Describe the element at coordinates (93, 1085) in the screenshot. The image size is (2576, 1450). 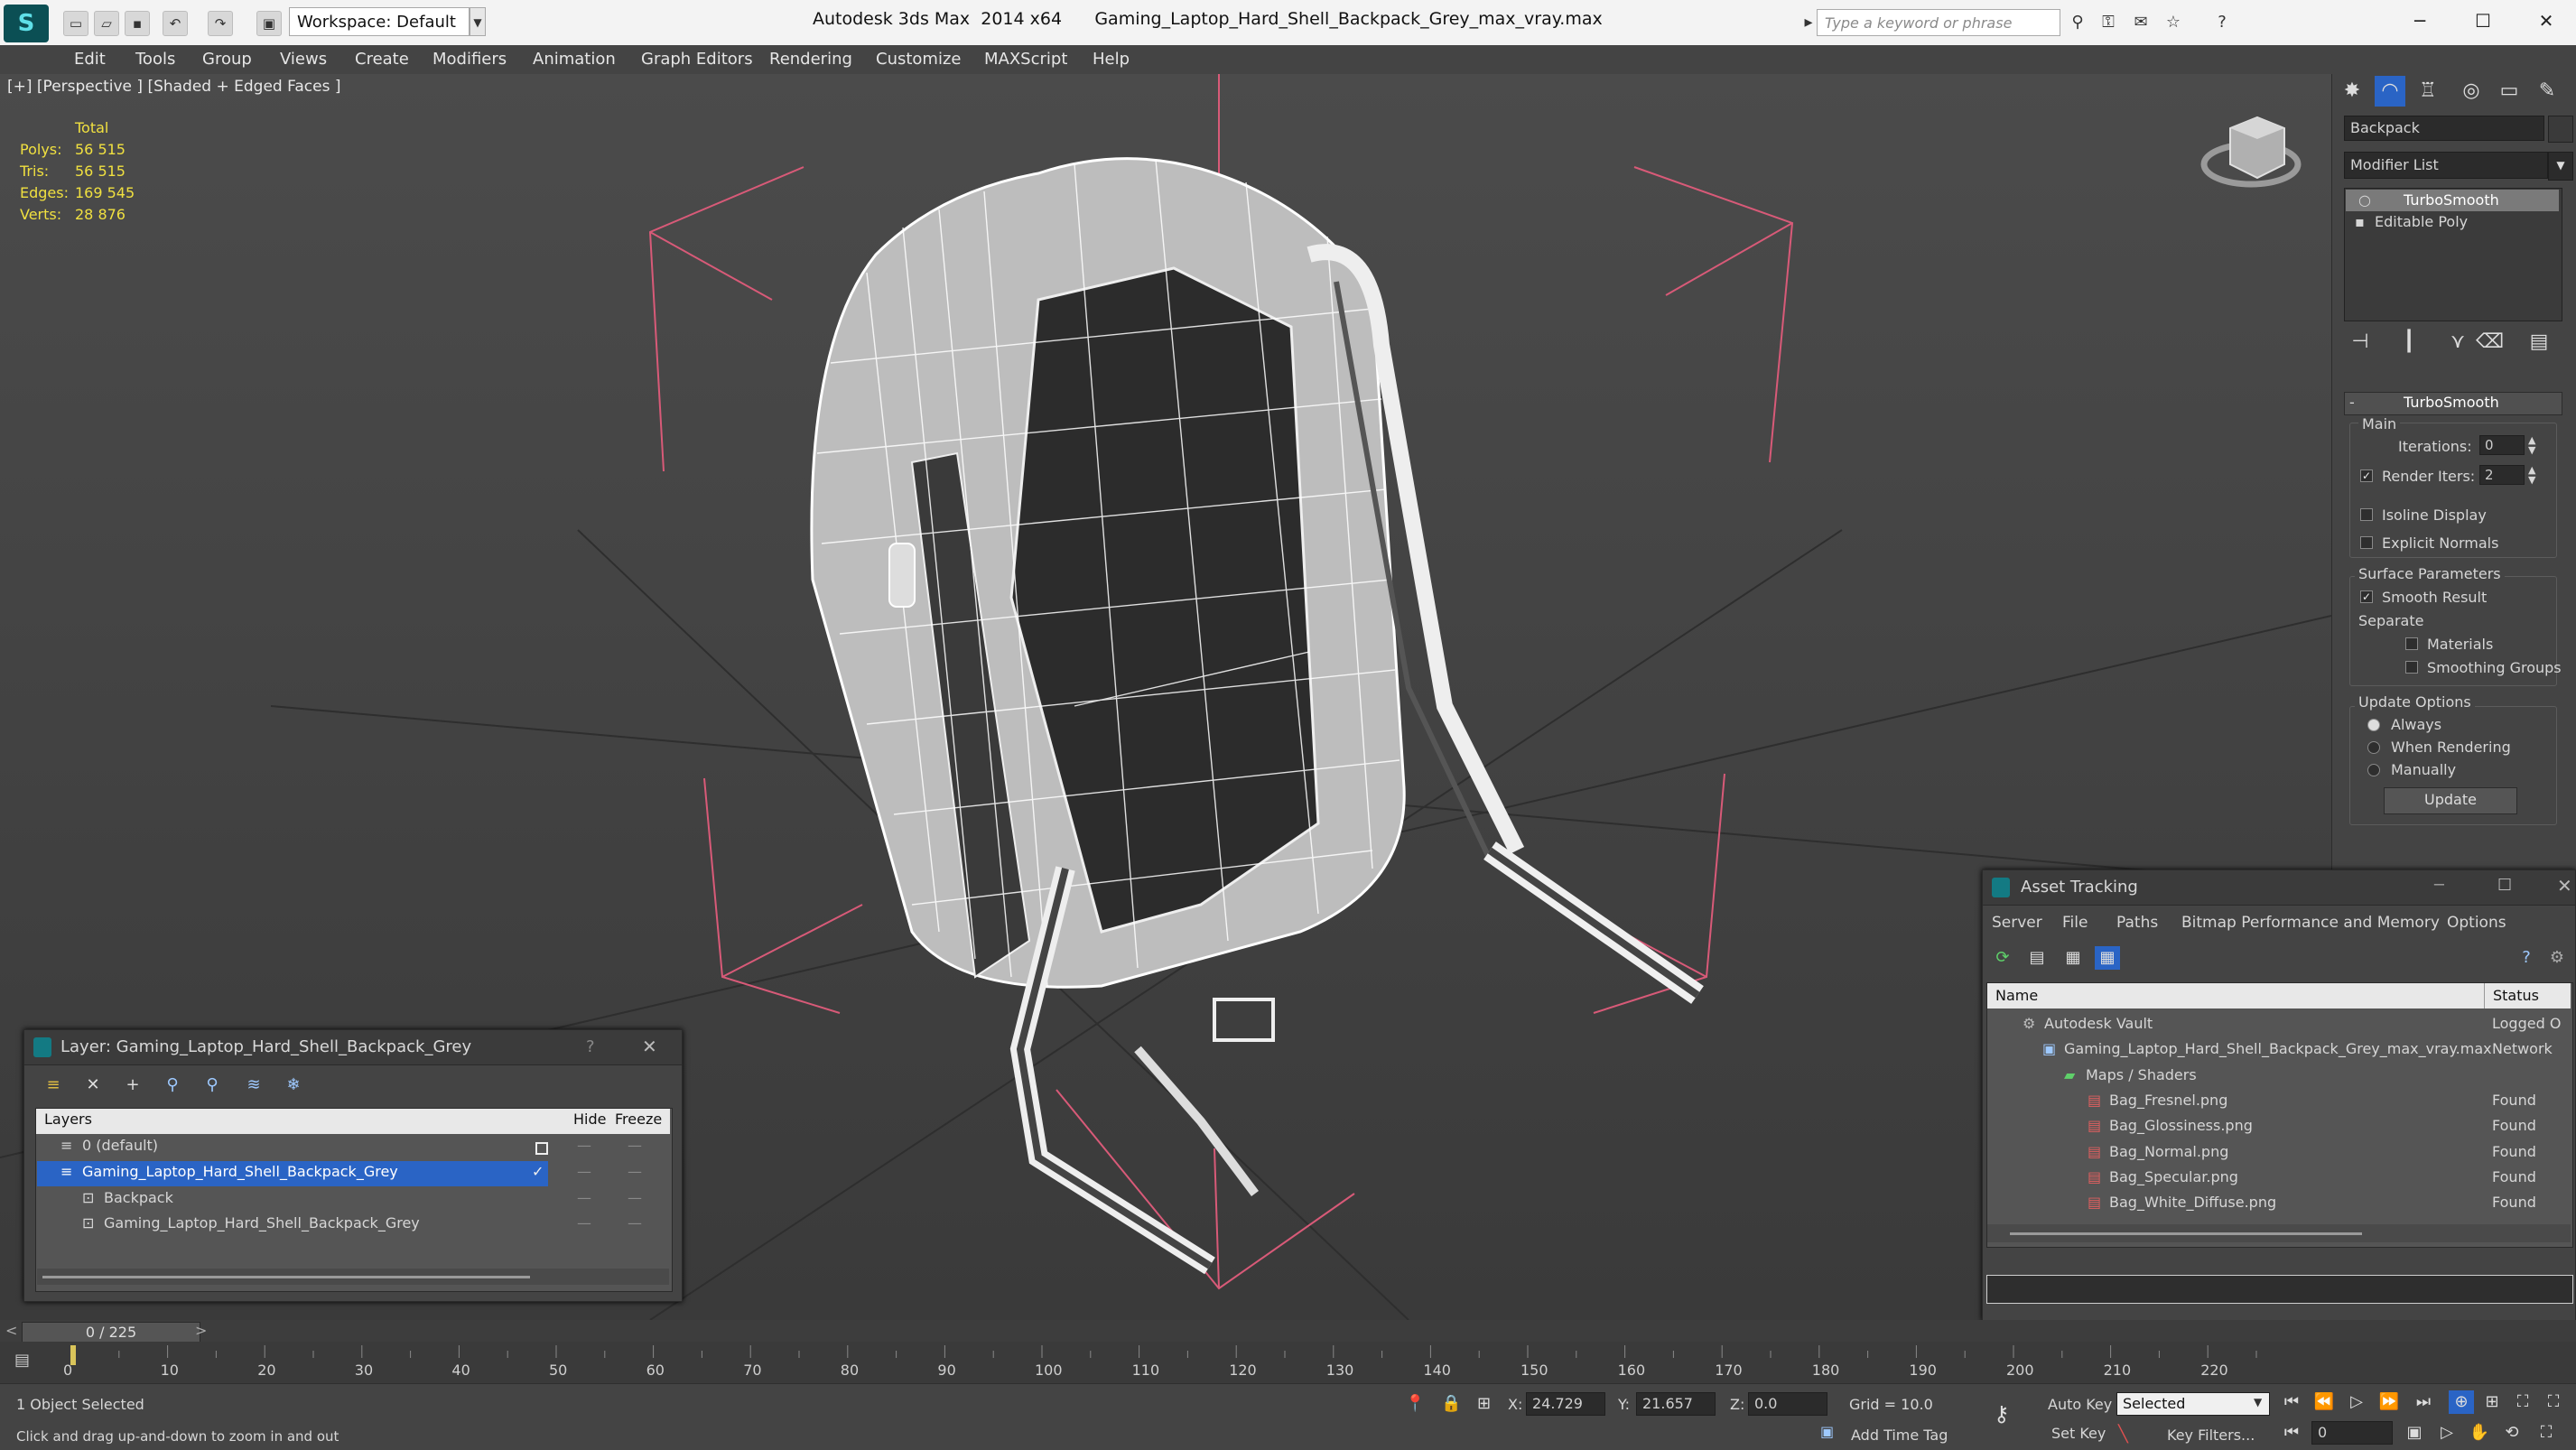
I see `delete-layer-icon: ✕` at that location.